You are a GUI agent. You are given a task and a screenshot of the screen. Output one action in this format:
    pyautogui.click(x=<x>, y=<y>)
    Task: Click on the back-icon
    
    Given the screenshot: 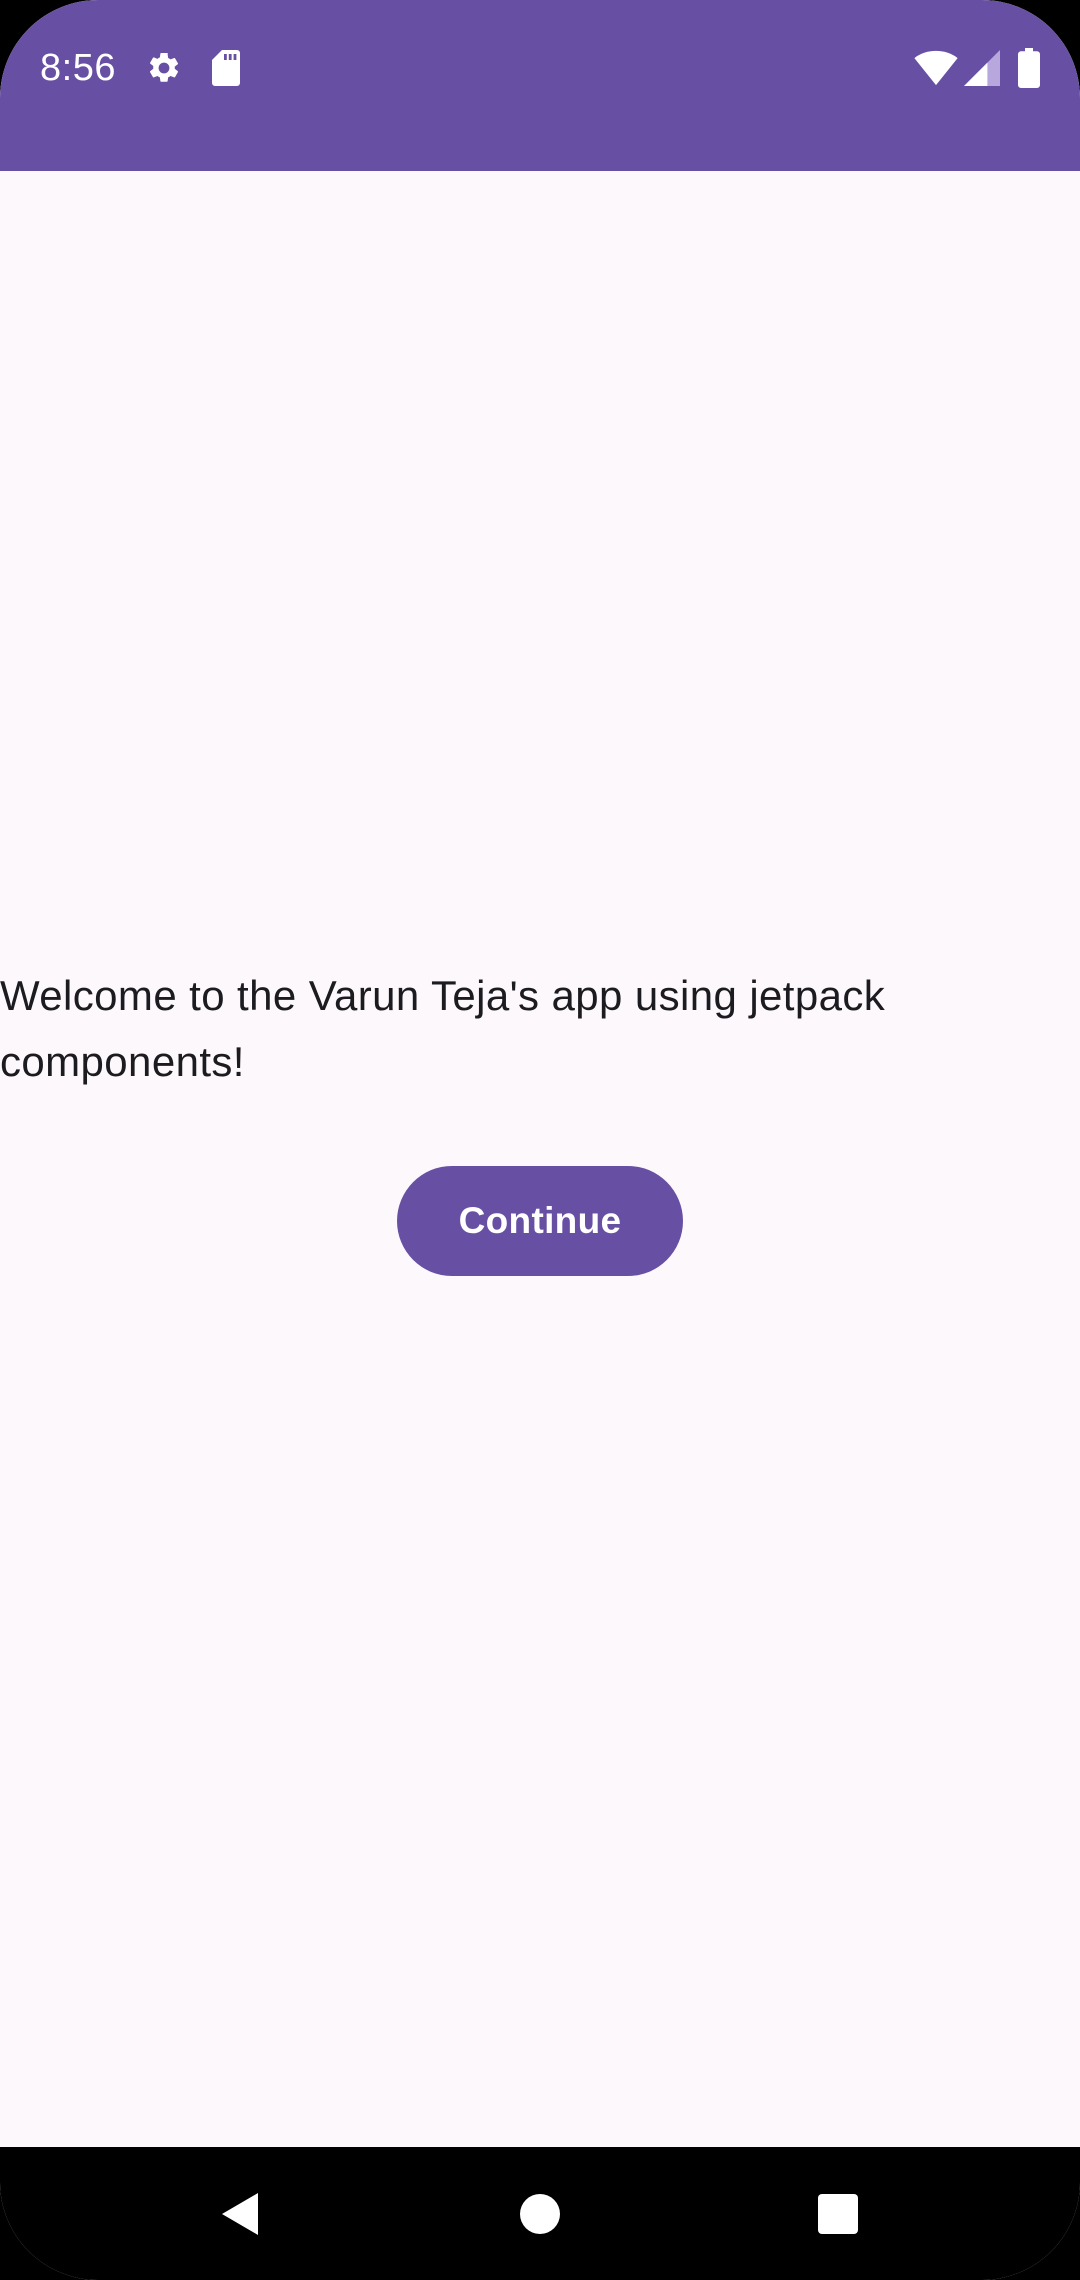 What is the action you would take?
    pyautogui.click(x=240, y=2213)
    